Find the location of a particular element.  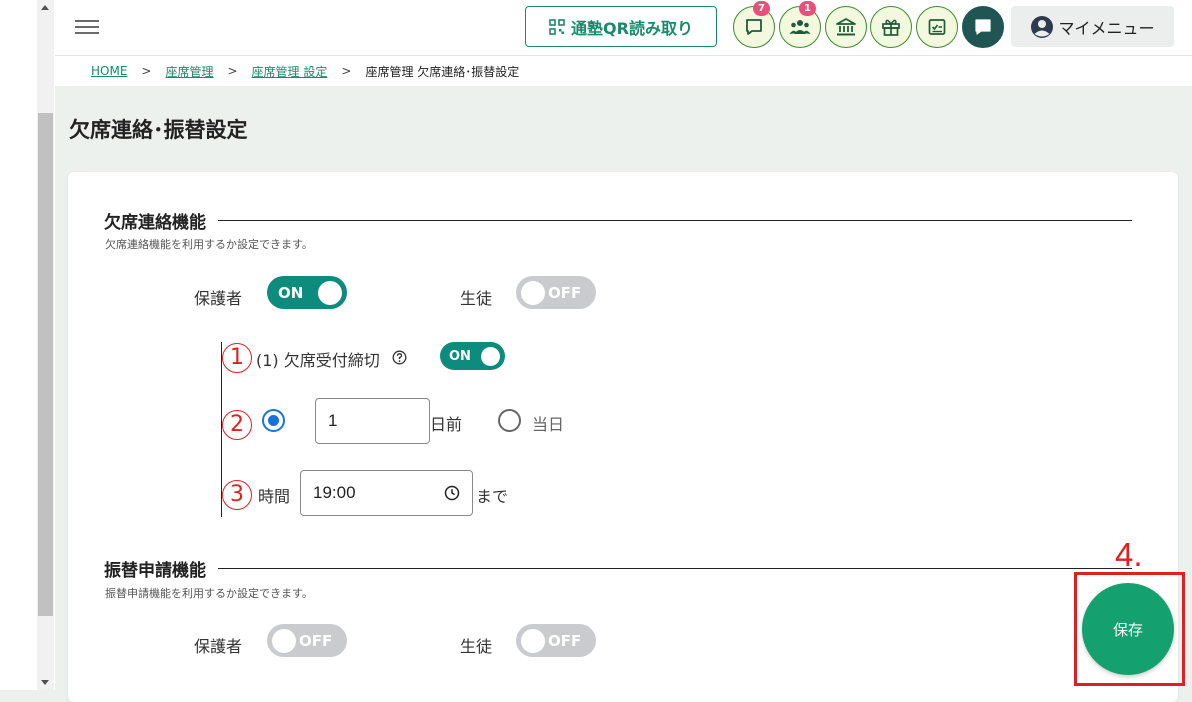

my-menu-label: マイメニュー is located at coordinates (1106, 28).